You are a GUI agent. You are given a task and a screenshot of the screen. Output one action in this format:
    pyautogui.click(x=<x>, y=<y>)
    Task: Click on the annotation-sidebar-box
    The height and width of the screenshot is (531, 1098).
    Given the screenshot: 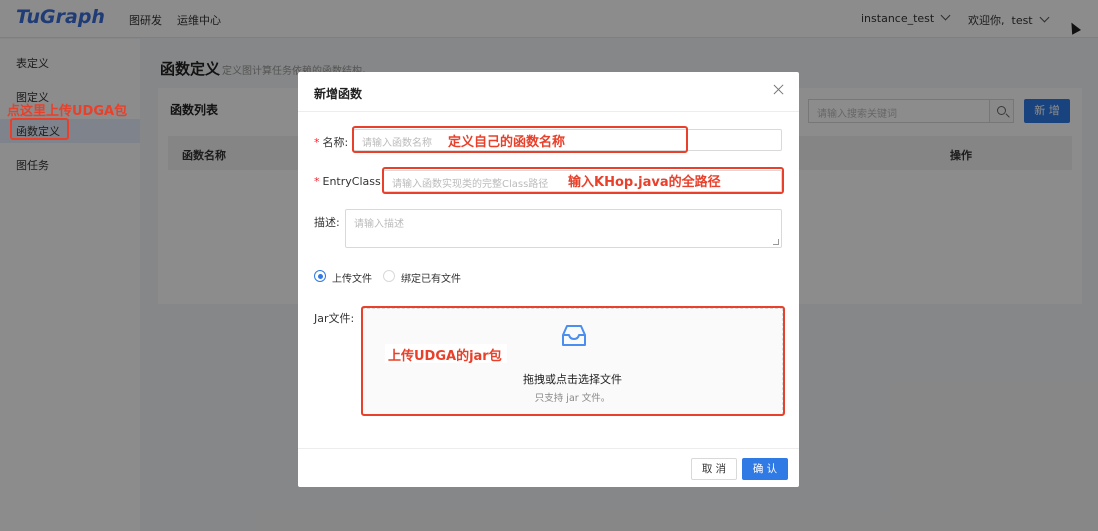 What is the action you would take?
    pyautogui.click(x=39, y=129)
    